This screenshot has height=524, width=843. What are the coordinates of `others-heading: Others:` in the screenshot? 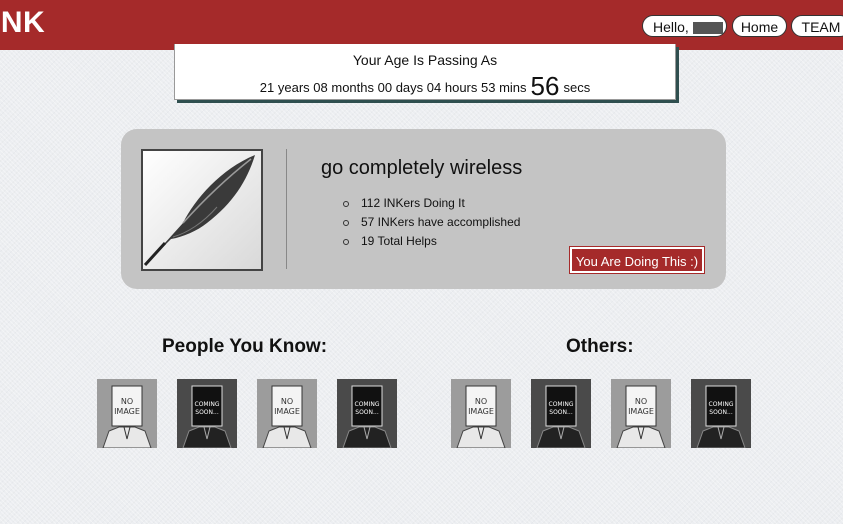 It's located at (600, 346).